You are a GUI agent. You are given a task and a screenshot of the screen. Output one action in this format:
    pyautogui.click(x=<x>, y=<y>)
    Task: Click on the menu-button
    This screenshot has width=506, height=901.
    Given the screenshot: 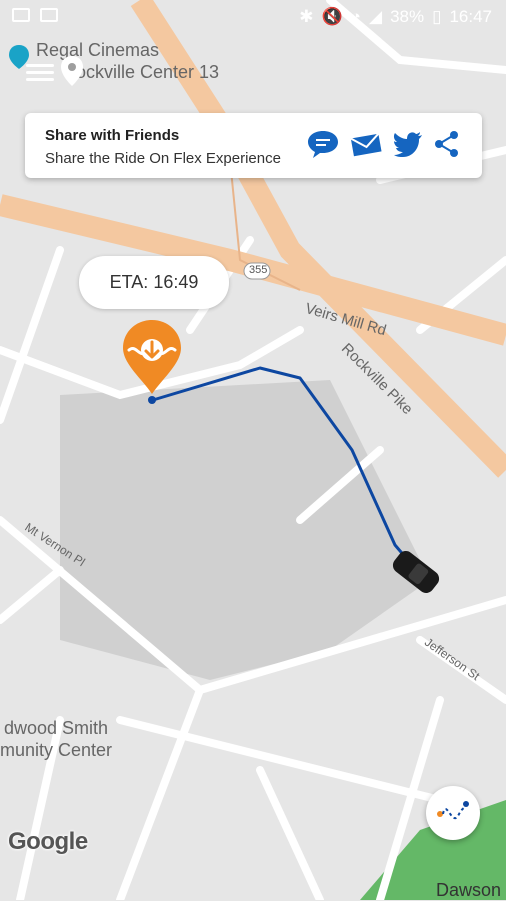 What is the action you would take?
    pyautogui.click(x=40, y=72)
    